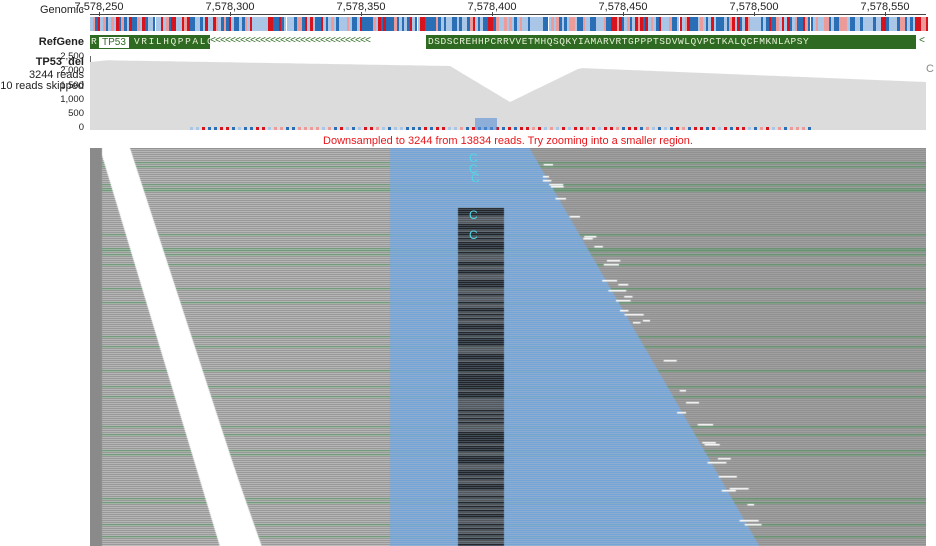  Describe the element at coordinates (72, 56) in the screenshot. I see `coverage-axis-label: 2,500` at that location.